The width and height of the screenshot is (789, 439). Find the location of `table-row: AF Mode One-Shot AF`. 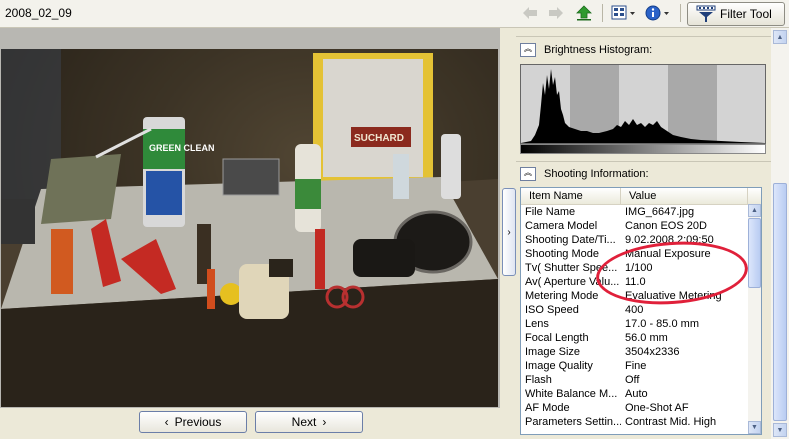

table-row: AF Mode One-Shot AF is located at coordinates (641, 408).